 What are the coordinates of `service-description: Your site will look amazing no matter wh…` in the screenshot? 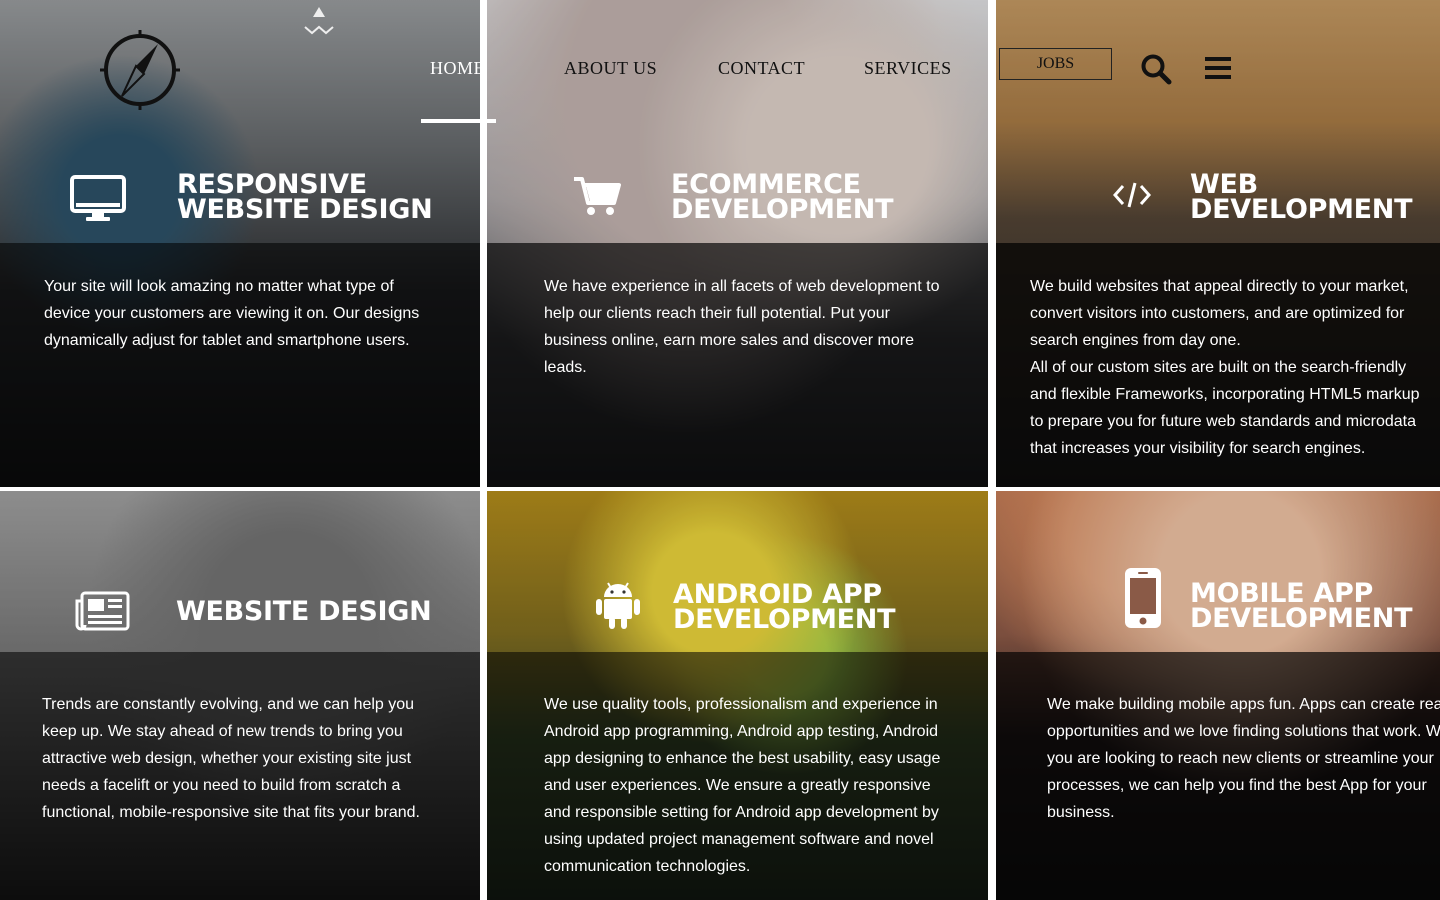 It's located at (232, 313).